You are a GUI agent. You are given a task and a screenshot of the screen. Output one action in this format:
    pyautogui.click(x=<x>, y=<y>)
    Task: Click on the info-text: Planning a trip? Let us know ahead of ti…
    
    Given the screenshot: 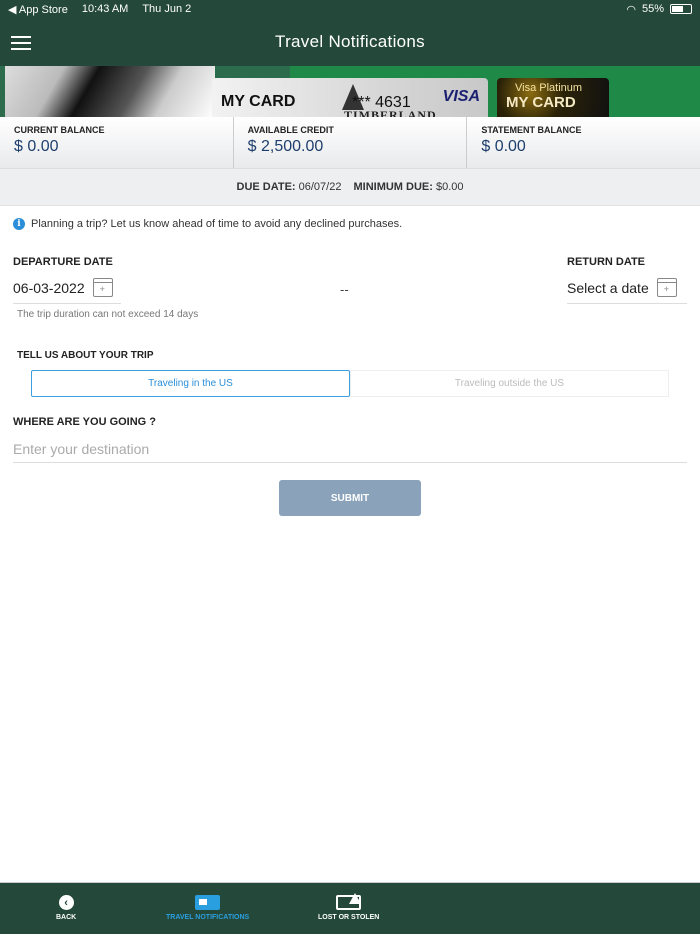 What is the action you would take?
    pyautogui.click(x=217, y=224)
    